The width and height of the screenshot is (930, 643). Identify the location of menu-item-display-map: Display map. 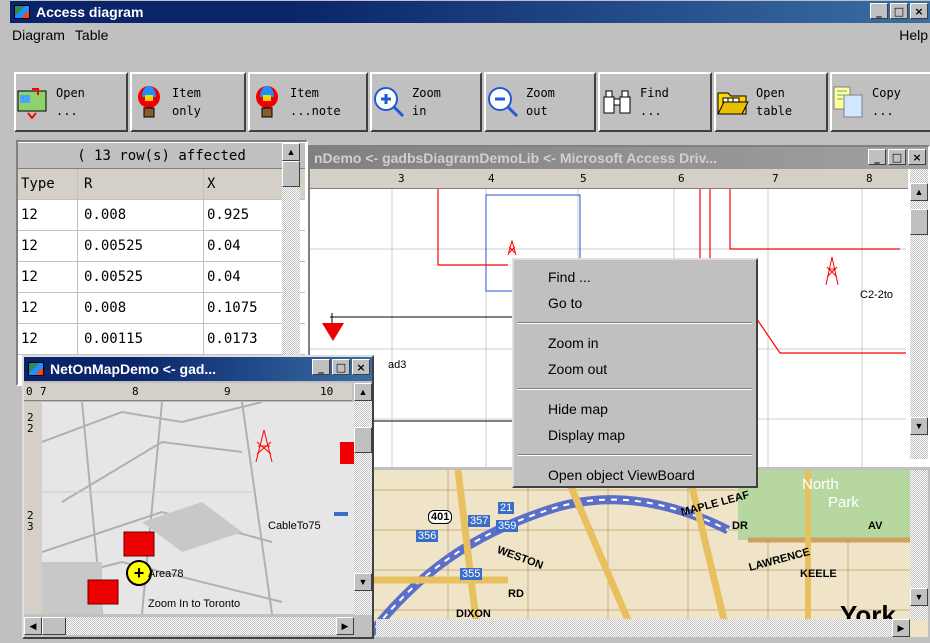
(635, 435).